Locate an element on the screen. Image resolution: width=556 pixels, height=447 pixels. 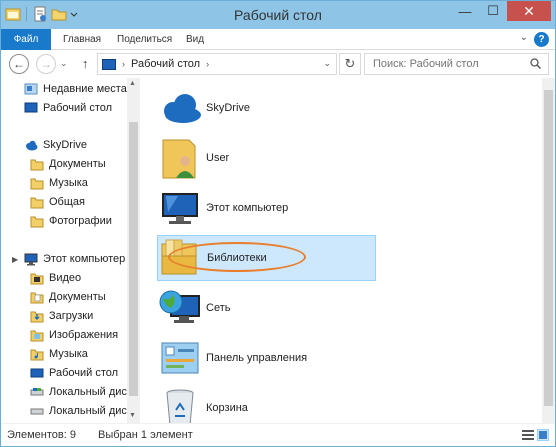
address-bar: › Рабочий стол › ⌄ is located at coordinates (217, 64).